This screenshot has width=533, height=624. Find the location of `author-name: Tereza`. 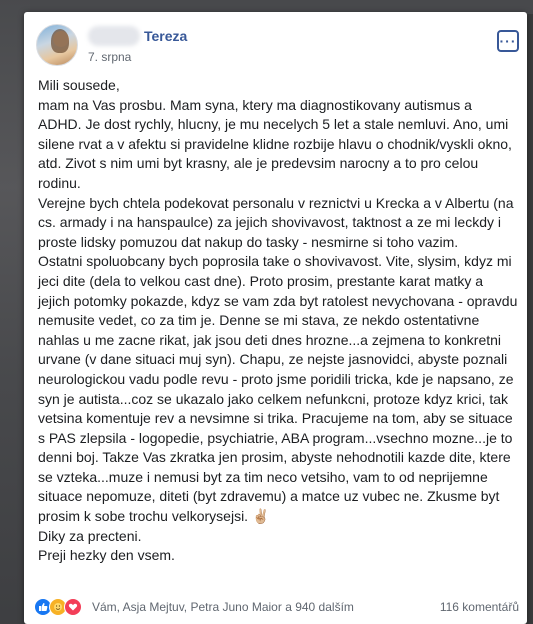

author-name: Tereza is located at coordinates (165, 36).